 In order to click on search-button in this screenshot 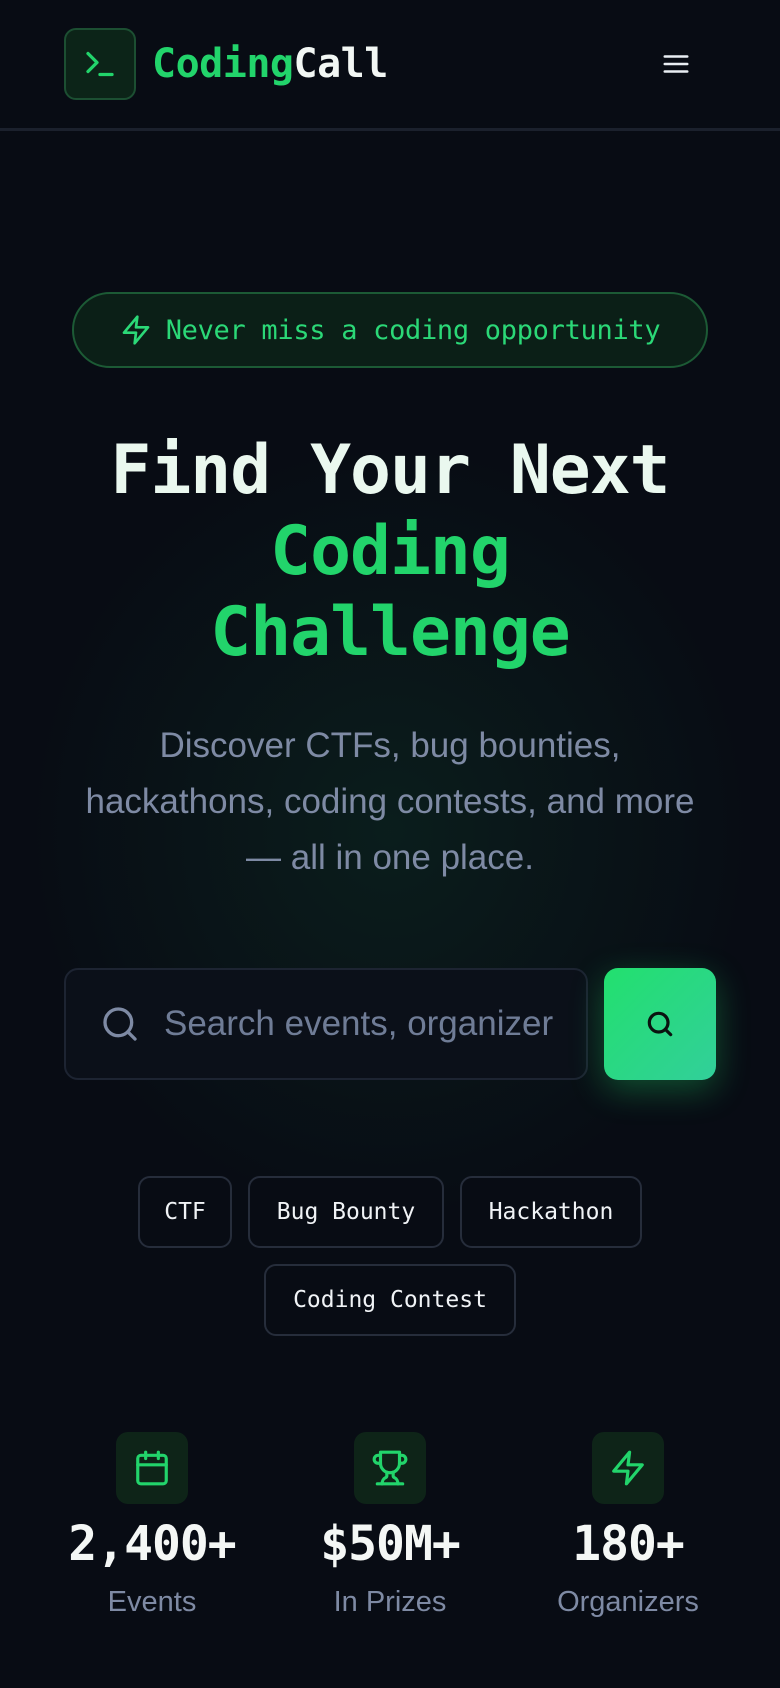, I will do `click(660, 1024)`.